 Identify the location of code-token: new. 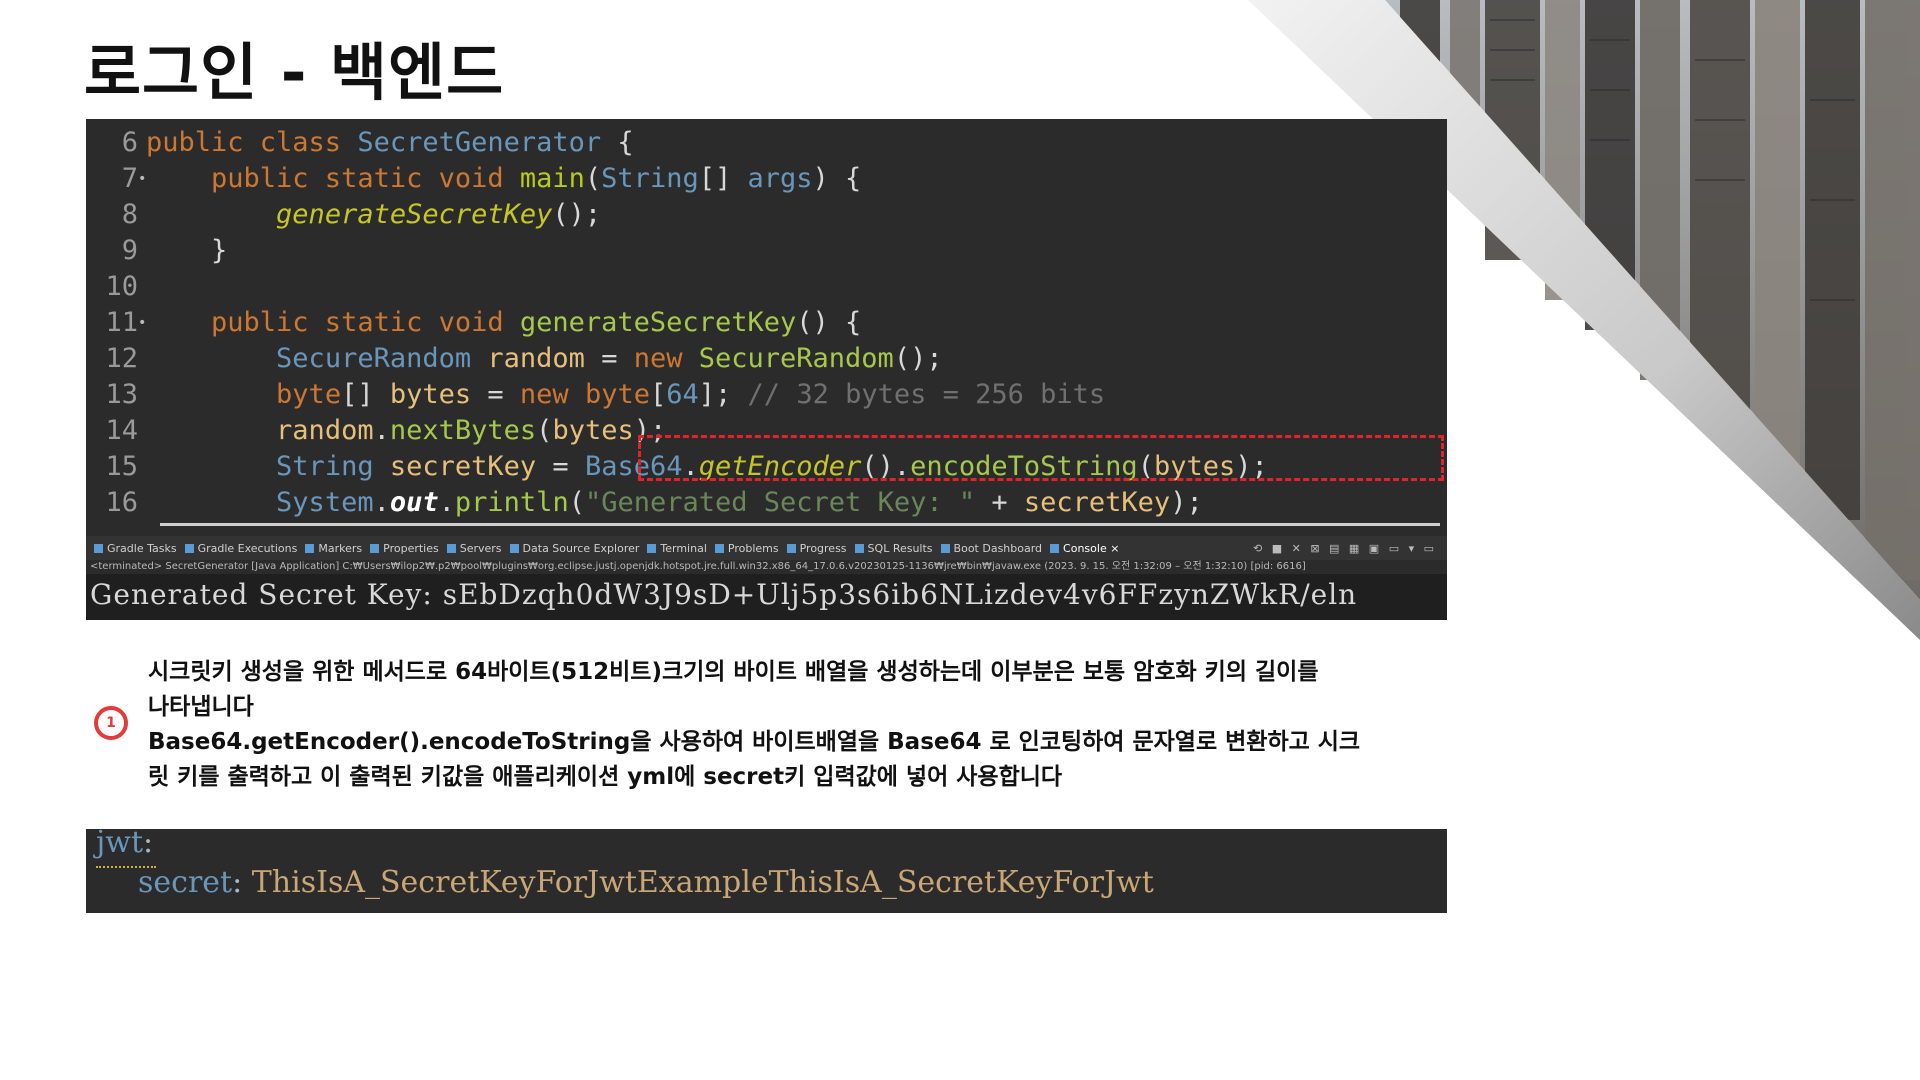
(552, 394).